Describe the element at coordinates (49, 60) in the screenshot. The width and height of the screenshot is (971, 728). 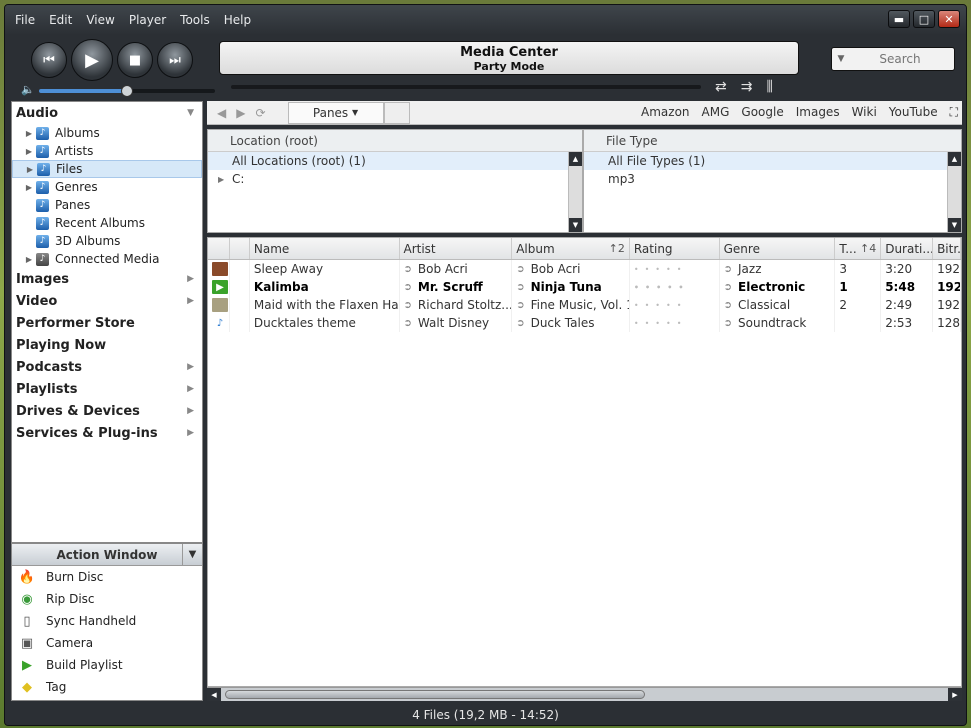
I see `previous-button: ⏮` at that location.